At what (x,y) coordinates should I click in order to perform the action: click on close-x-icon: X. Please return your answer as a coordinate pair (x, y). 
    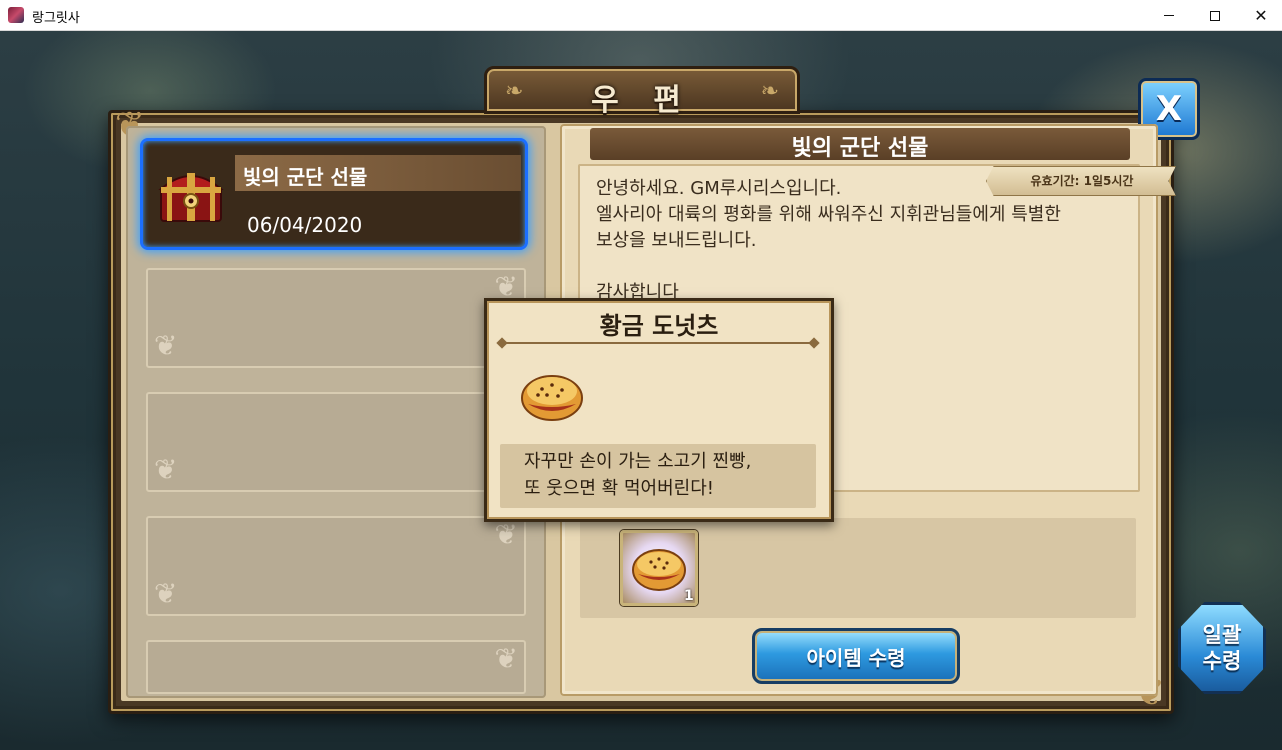
    Looking at the image, I should click on (1169, 109).